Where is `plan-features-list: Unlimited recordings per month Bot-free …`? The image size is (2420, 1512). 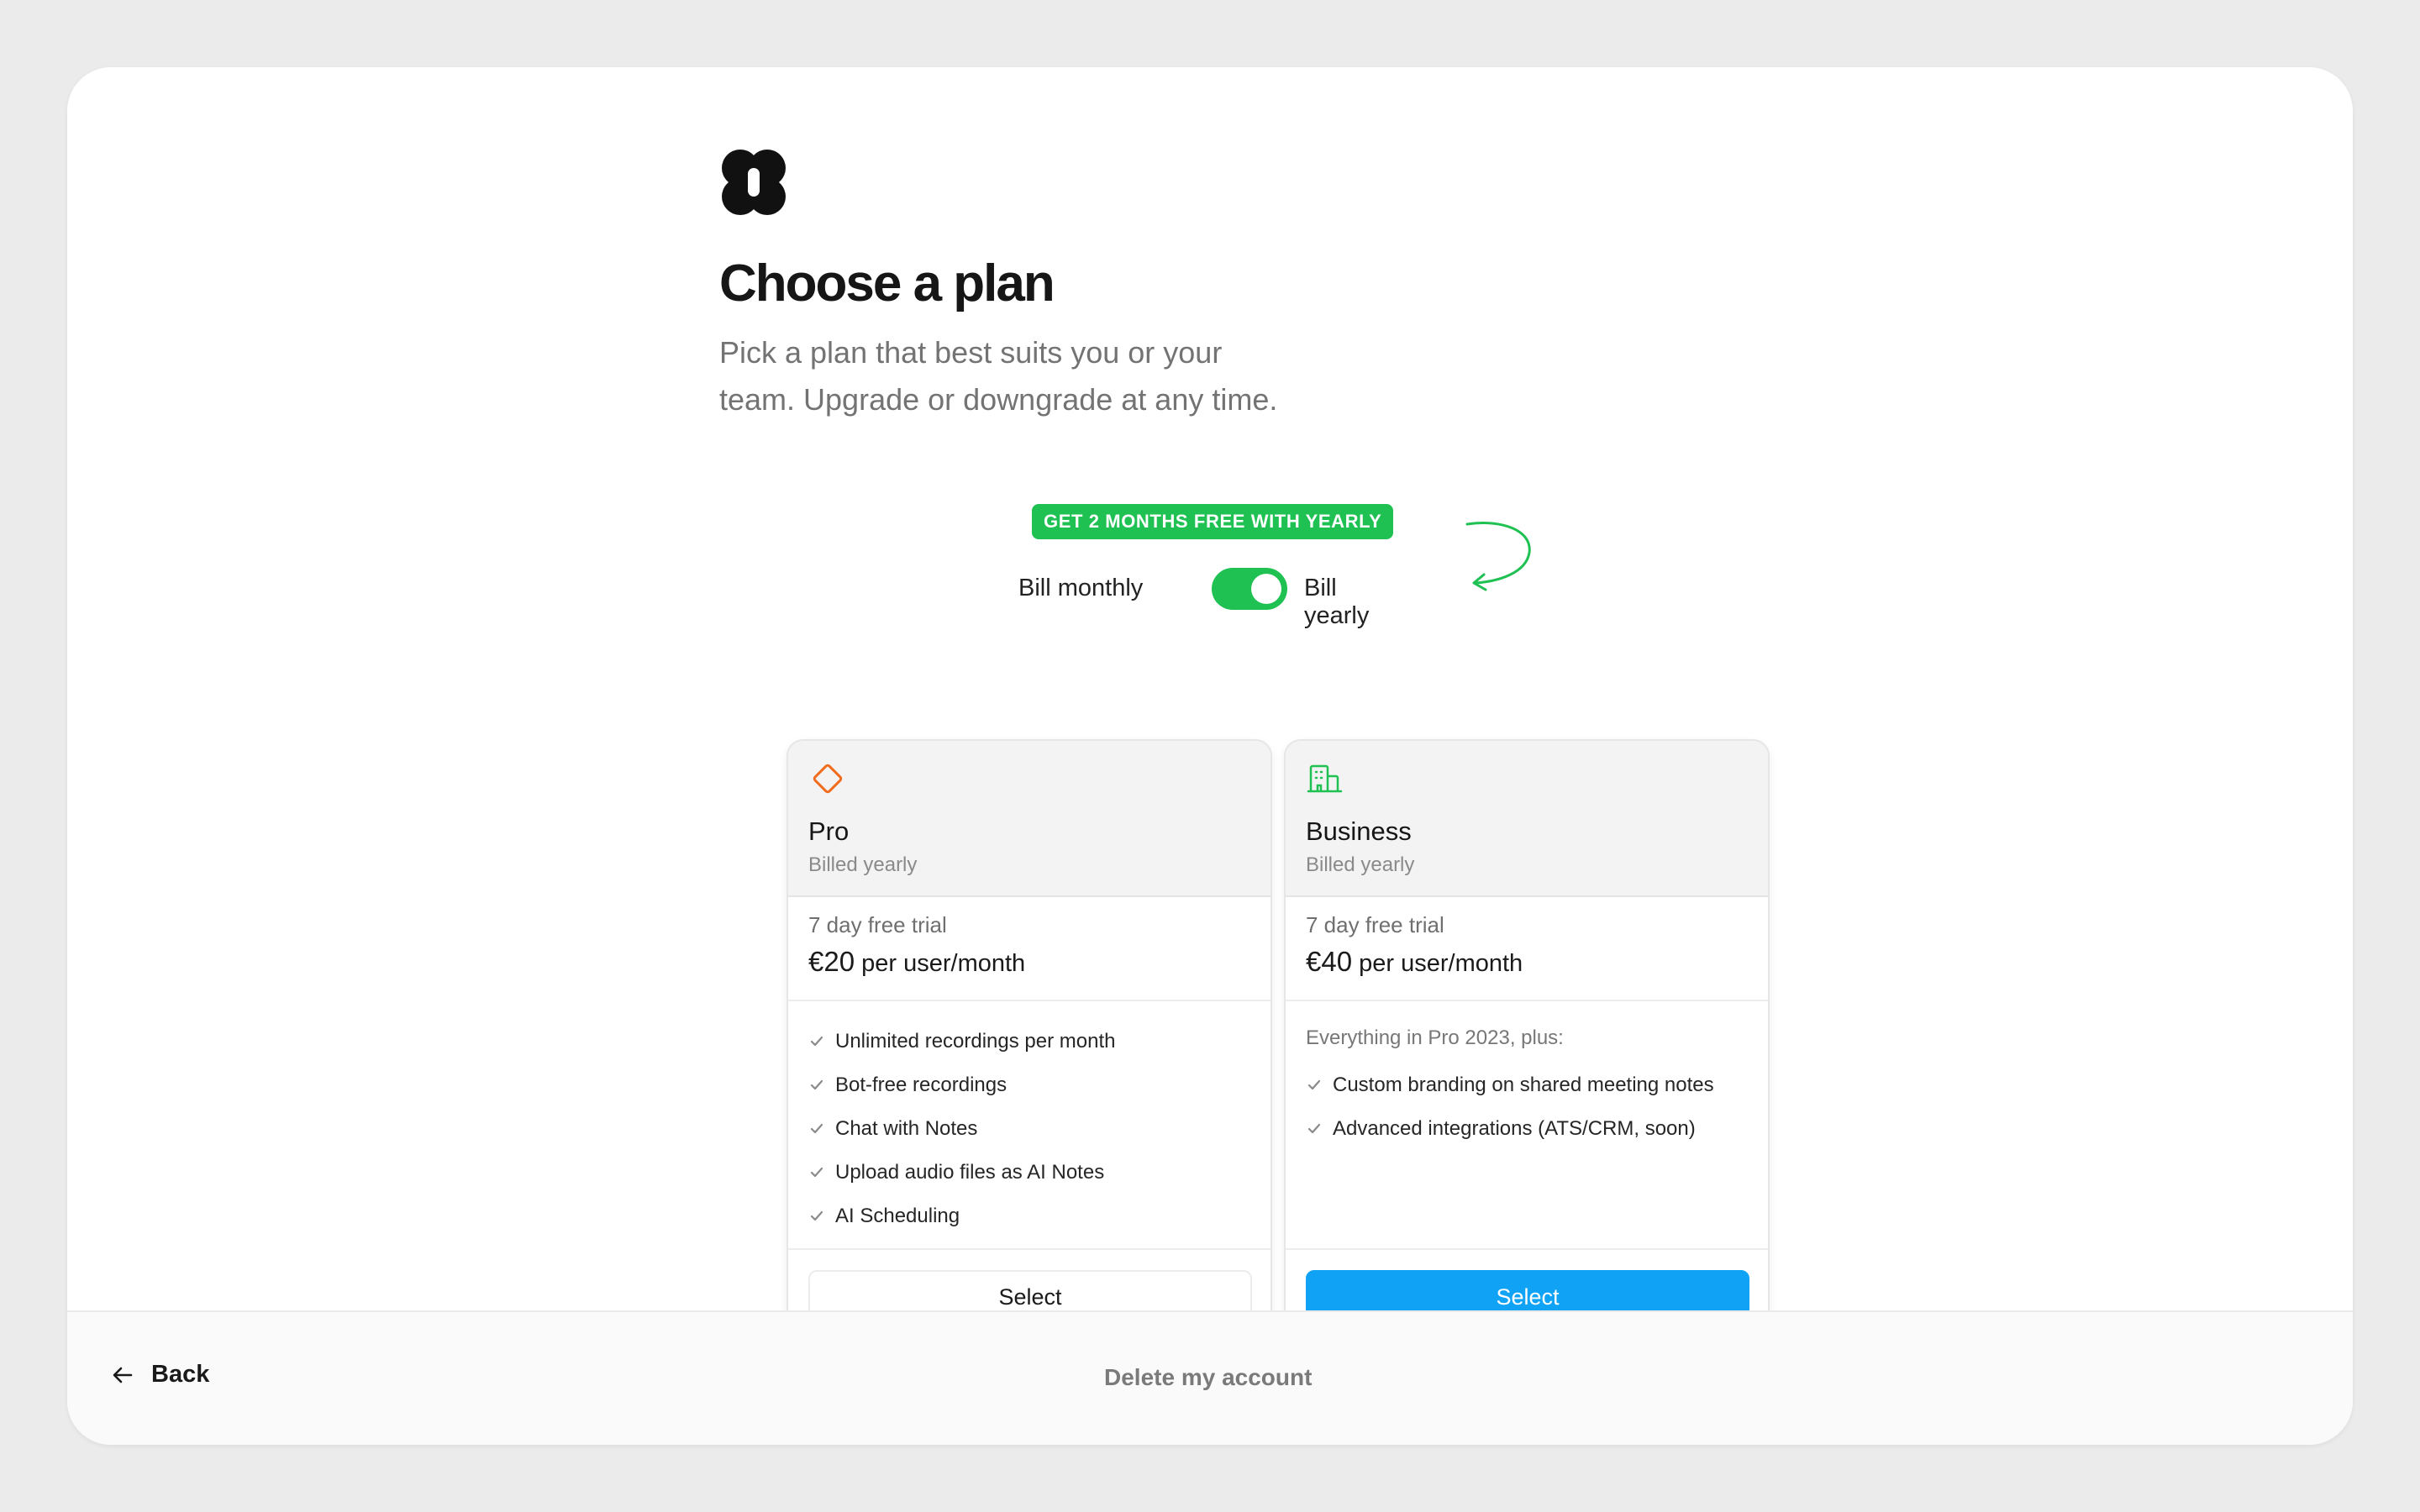
plan-features-list: Unlimited recordings per month Bot-free … is located at coordinates (1029, 1125).